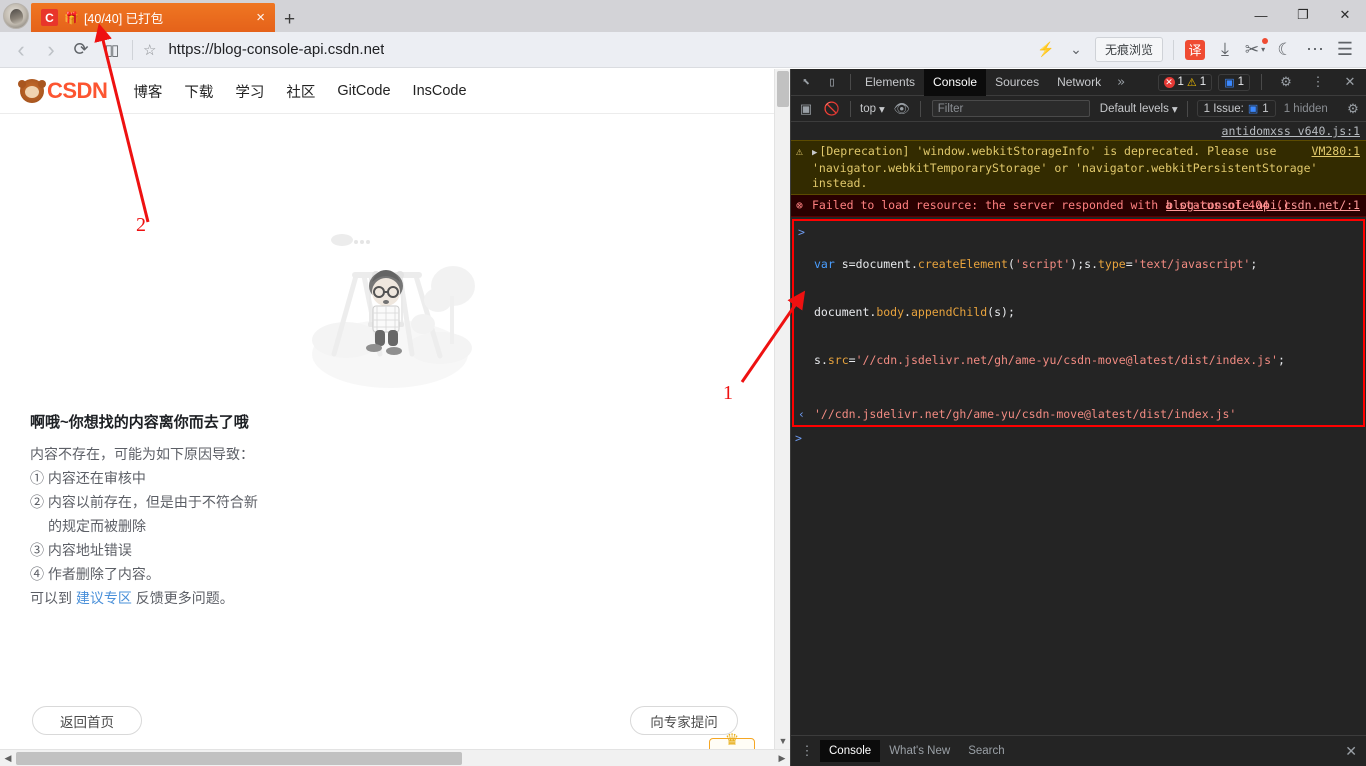 Image resolution: width=1366 pixels, height=766 pixels. I want to click on maximize-button: ❐, so click(1303, 15).